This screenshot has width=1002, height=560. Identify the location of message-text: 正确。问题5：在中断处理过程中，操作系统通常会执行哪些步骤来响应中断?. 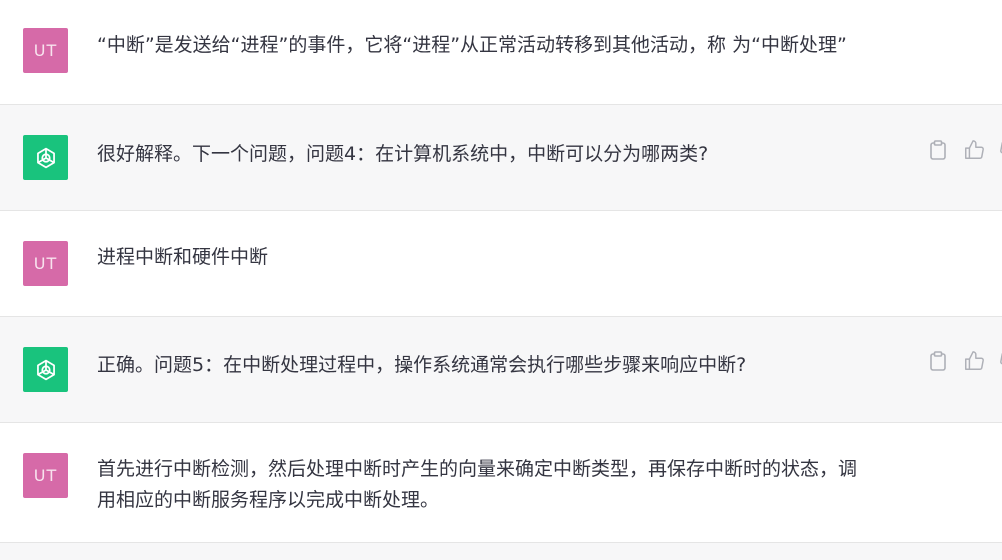
(422, 365).